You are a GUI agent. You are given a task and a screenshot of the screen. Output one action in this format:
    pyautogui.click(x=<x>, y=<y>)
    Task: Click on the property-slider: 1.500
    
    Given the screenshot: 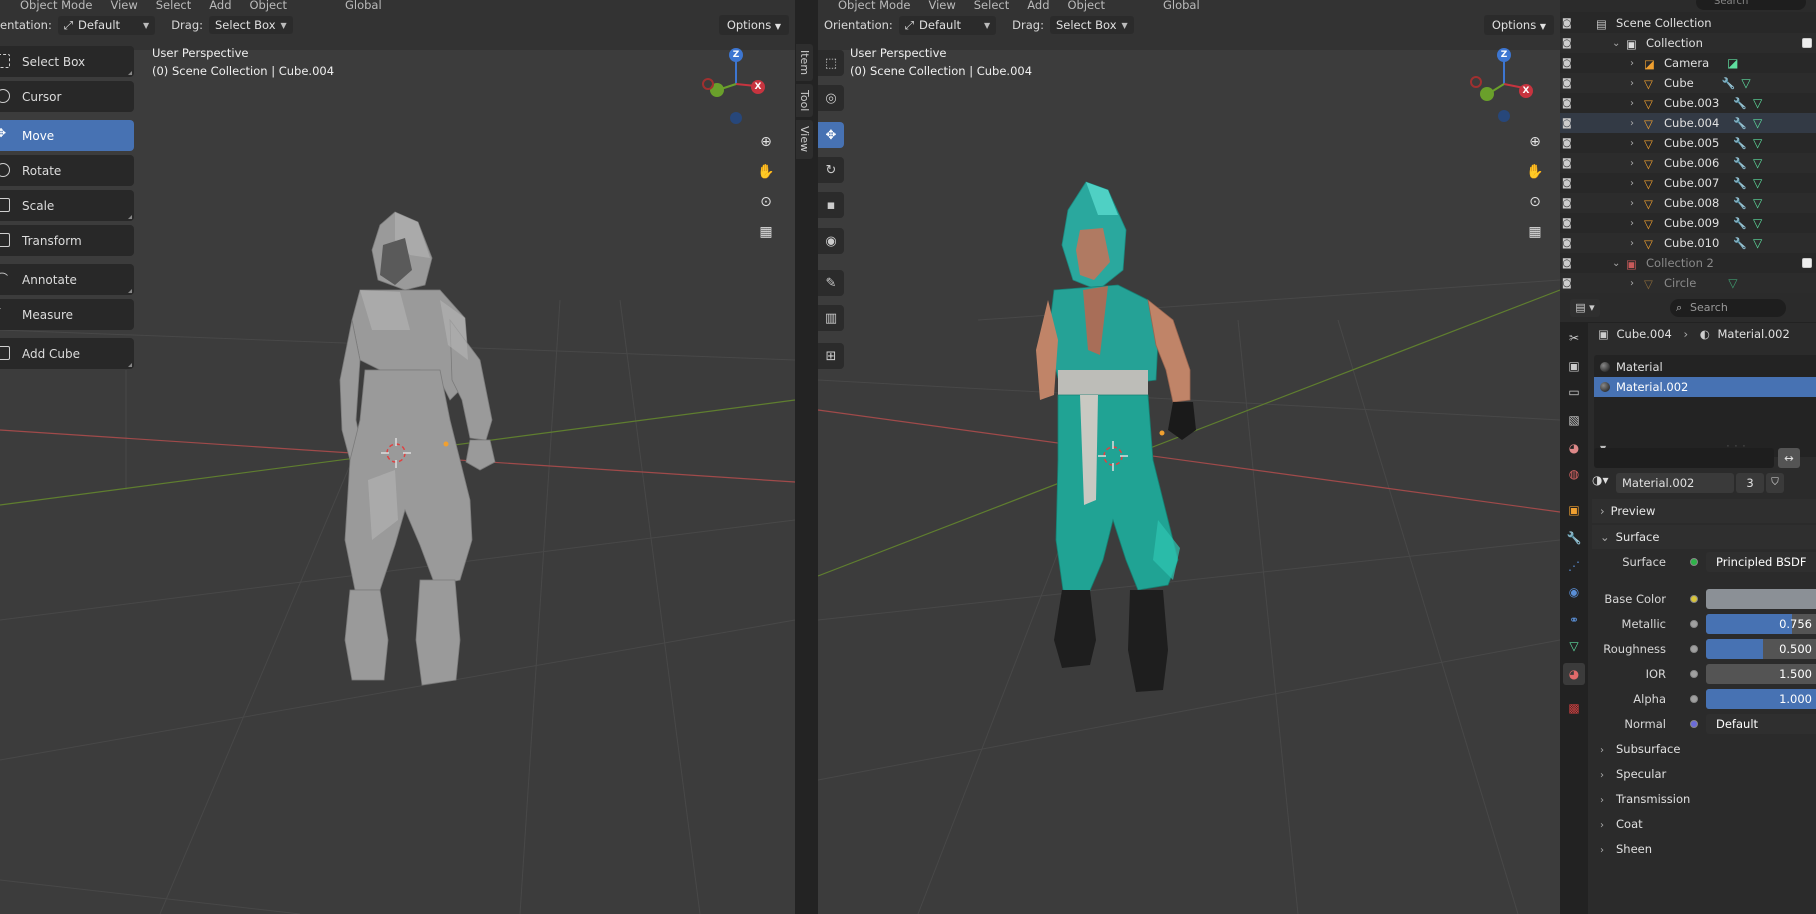 What is the action you would take?
    pyautogui.click(x=1761, y=674)
    